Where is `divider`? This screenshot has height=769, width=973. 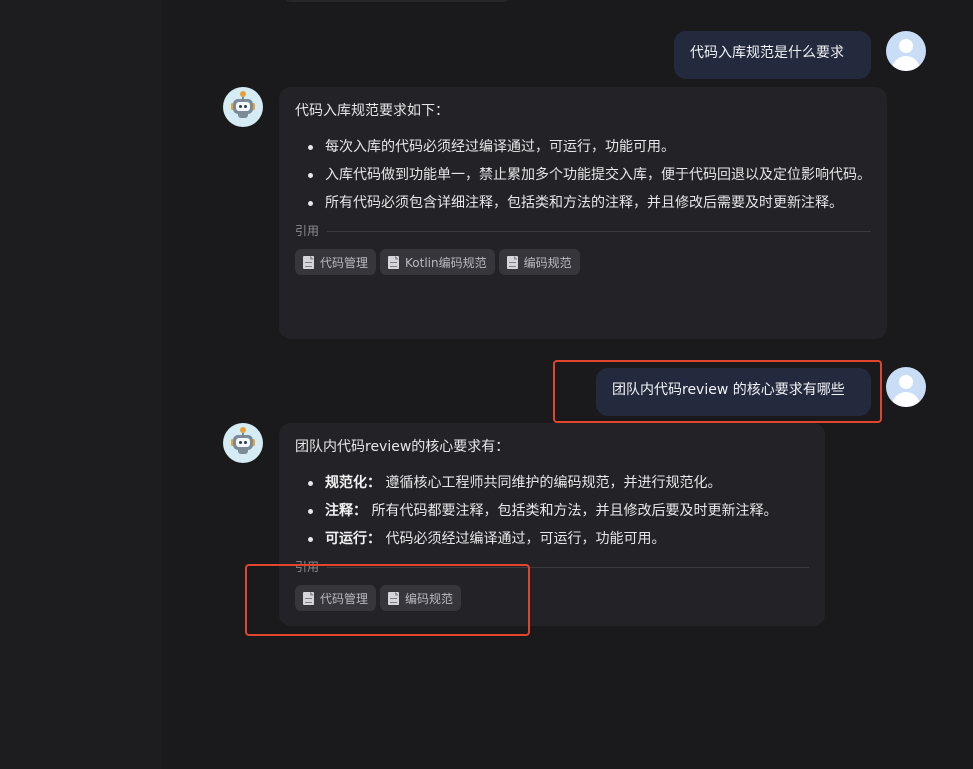
divider is located at coordinates (599, 231).